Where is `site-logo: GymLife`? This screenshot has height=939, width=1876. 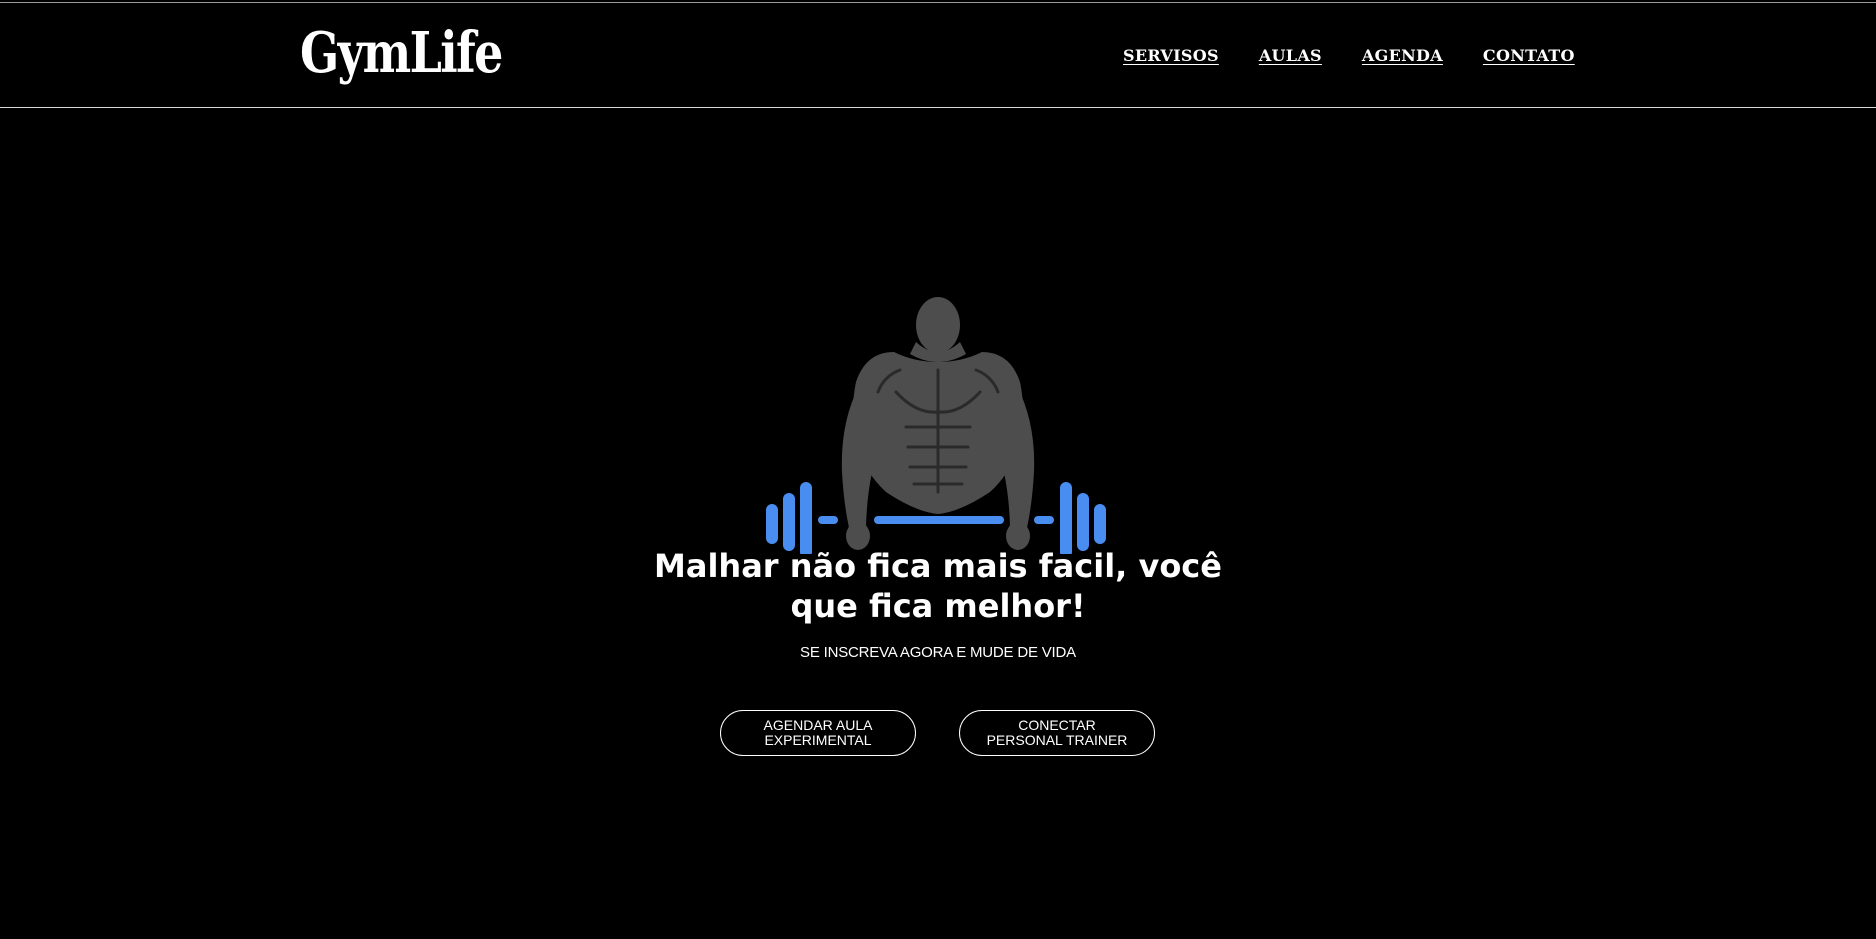 site-logo: GymLife is located at coordinates (401, 53).